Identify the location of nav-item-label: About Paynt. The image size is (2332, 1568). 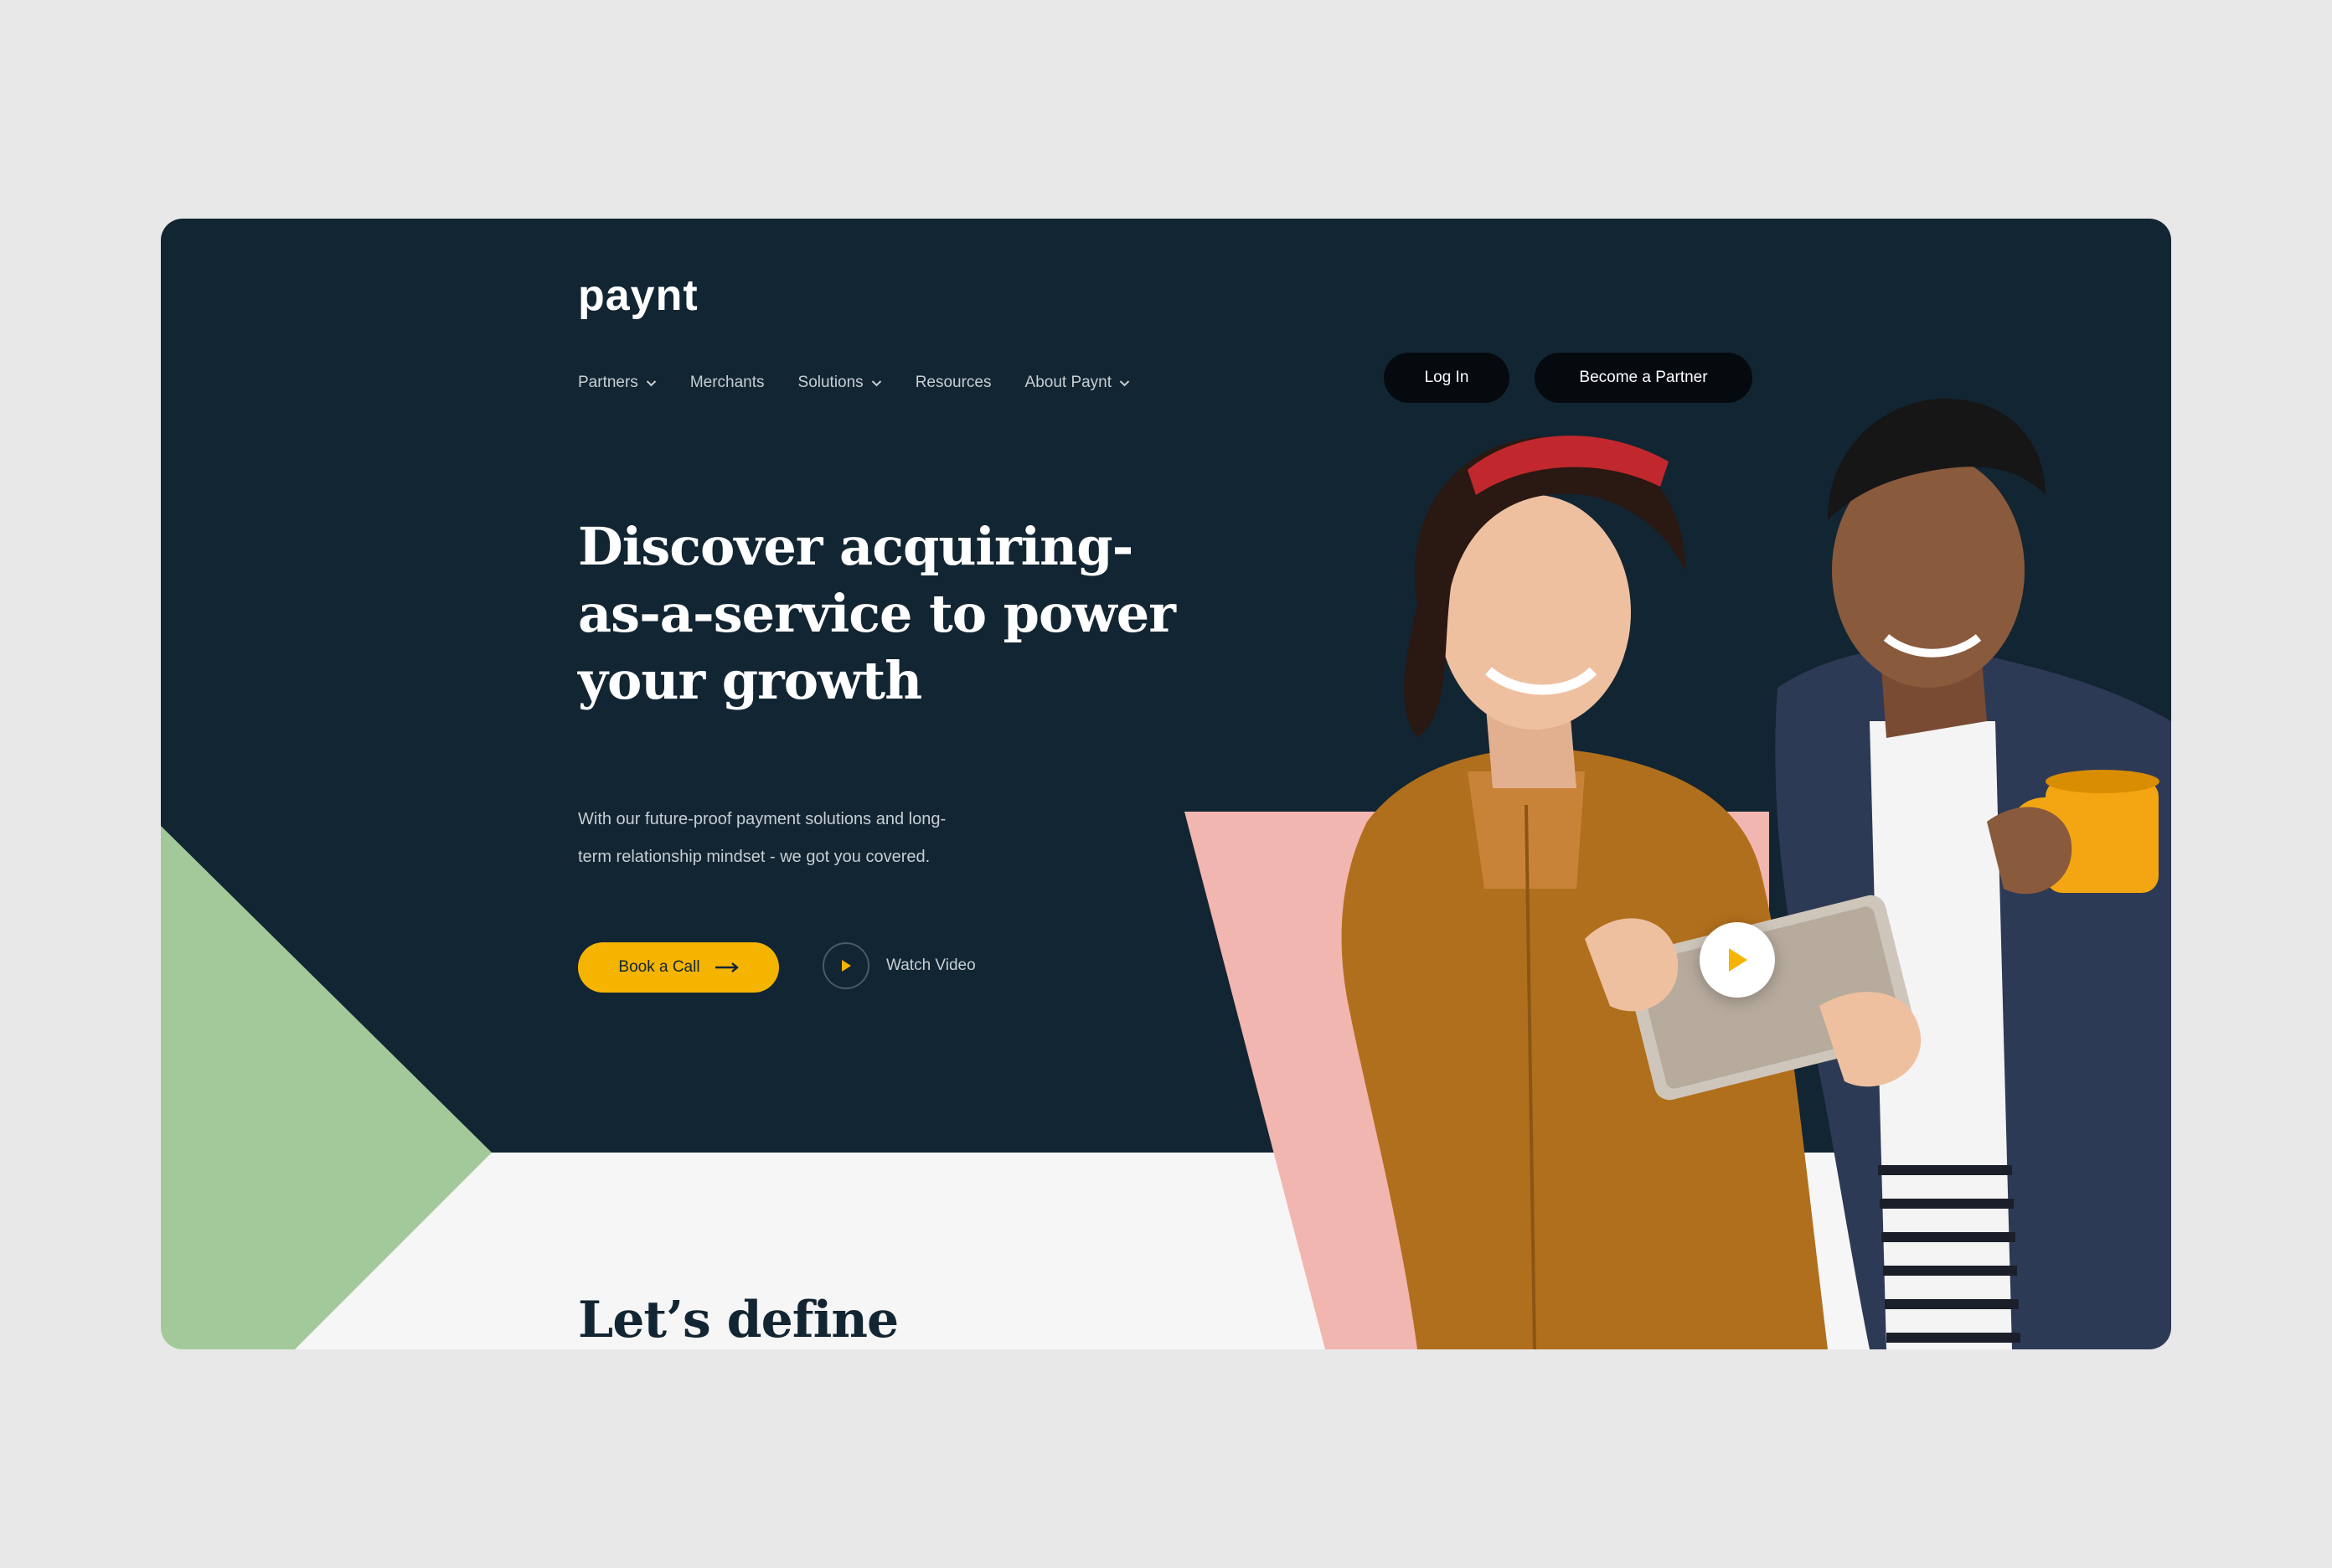
(1068, 382).